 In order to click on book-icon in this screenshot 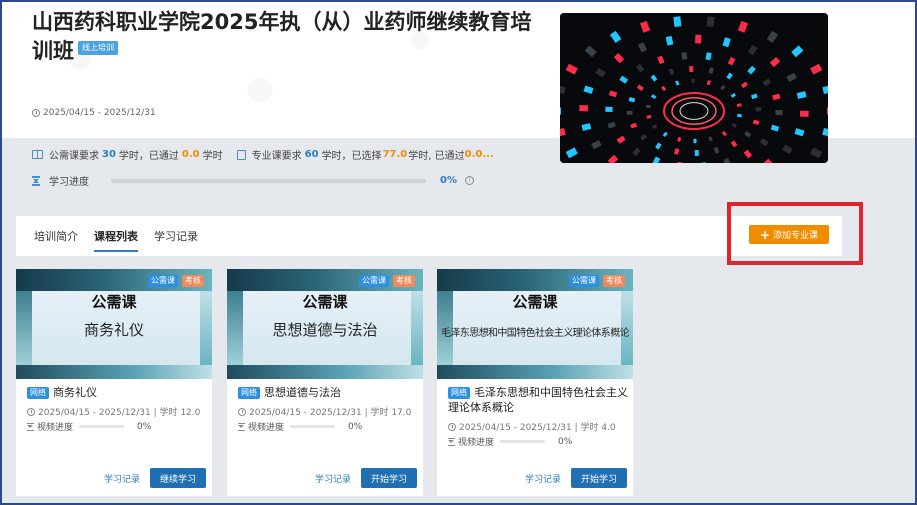, I will do `click(37, 154)`.